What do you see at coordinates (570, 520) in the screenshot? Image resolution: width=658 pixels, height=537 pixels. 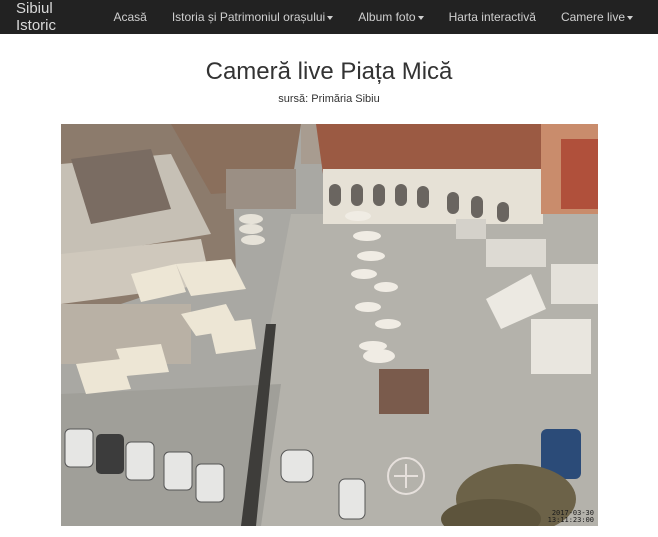 I see `timestamp-time: 13:11:23:00` at bounding box center [570, 520].